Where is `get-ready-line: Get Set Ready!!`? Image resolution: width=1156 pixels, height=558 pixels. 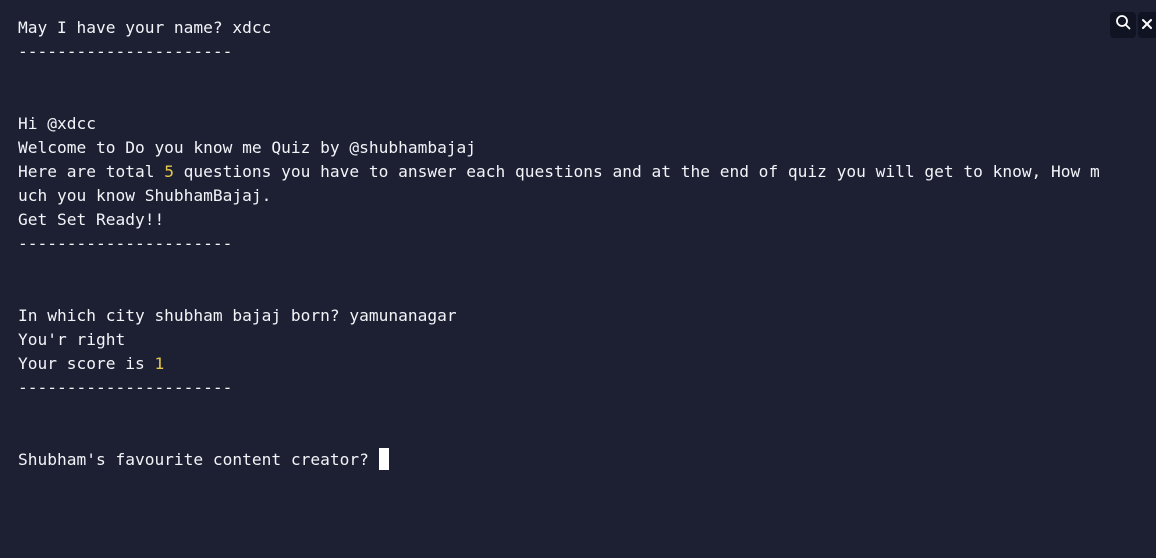
get-ready-line: Get Set Ready!! is located at coordinates (91, 219).